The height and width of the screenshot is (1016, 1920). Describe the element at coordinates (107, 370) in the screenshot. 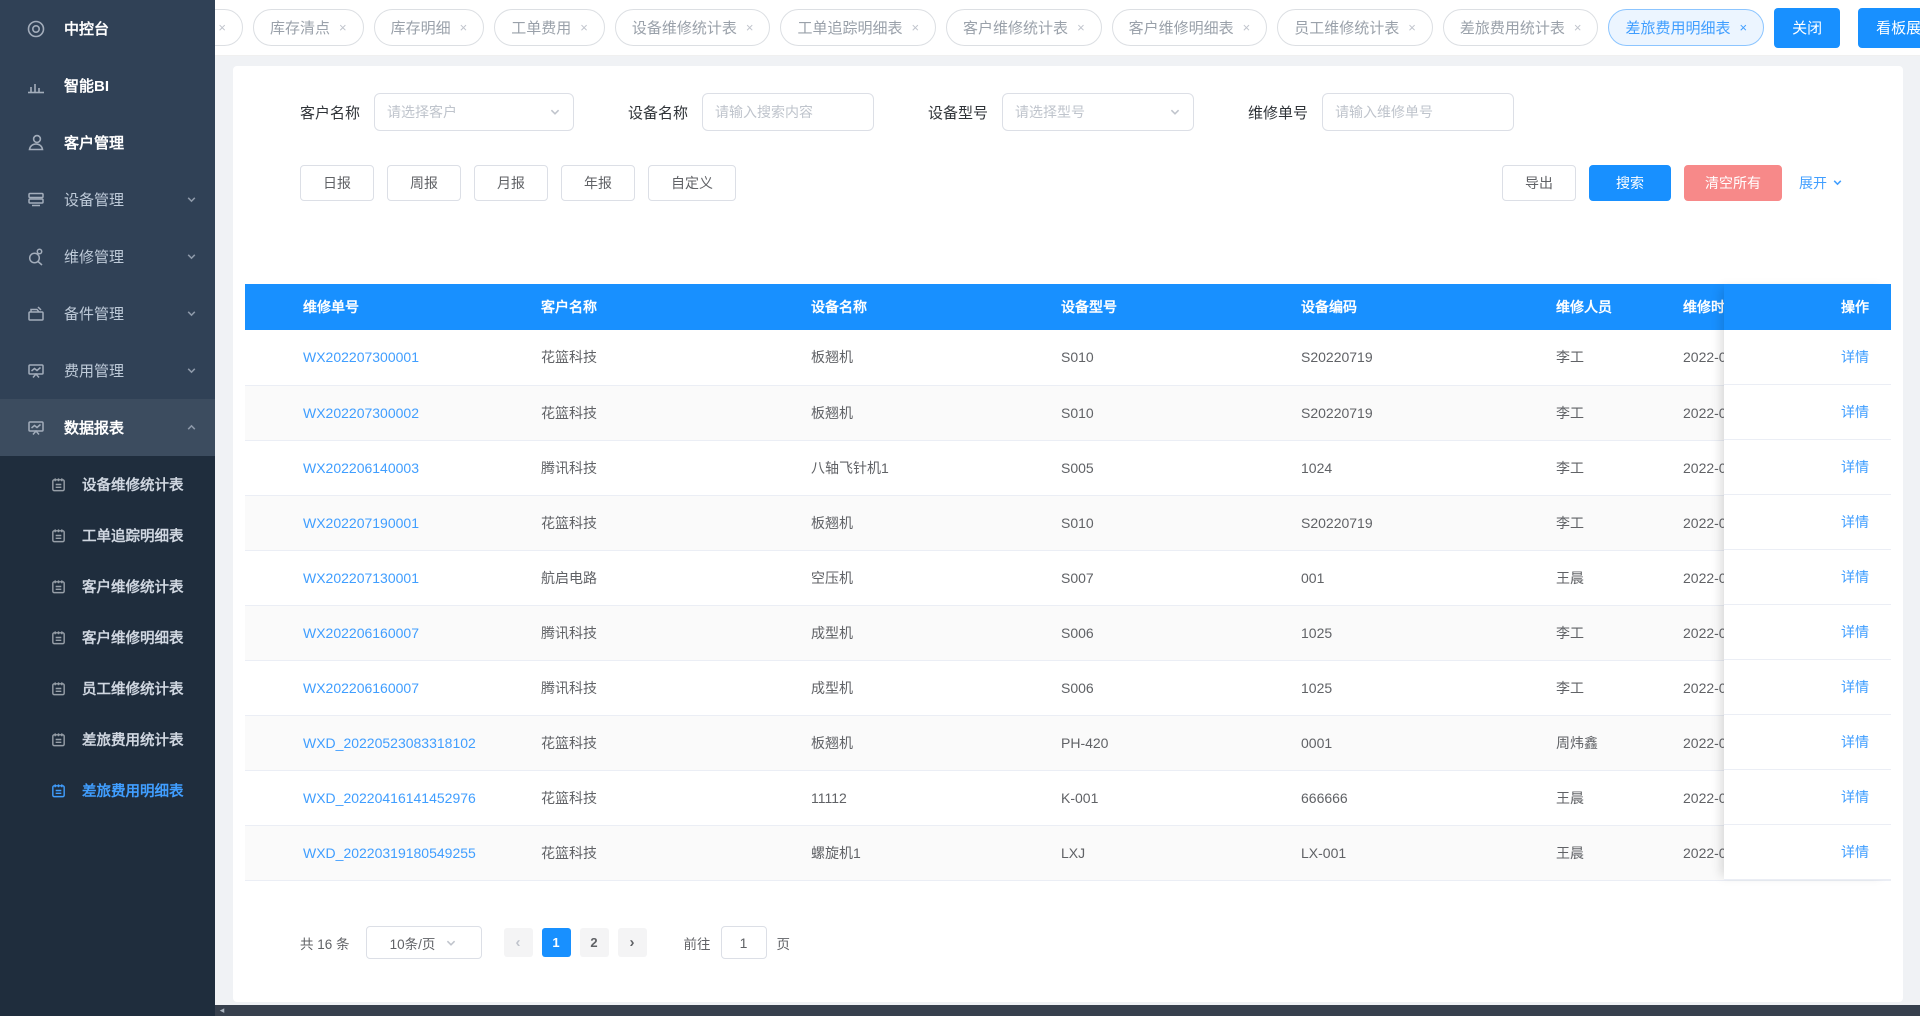

I see `sidebar-item-expenses: 费用管理` at that location.